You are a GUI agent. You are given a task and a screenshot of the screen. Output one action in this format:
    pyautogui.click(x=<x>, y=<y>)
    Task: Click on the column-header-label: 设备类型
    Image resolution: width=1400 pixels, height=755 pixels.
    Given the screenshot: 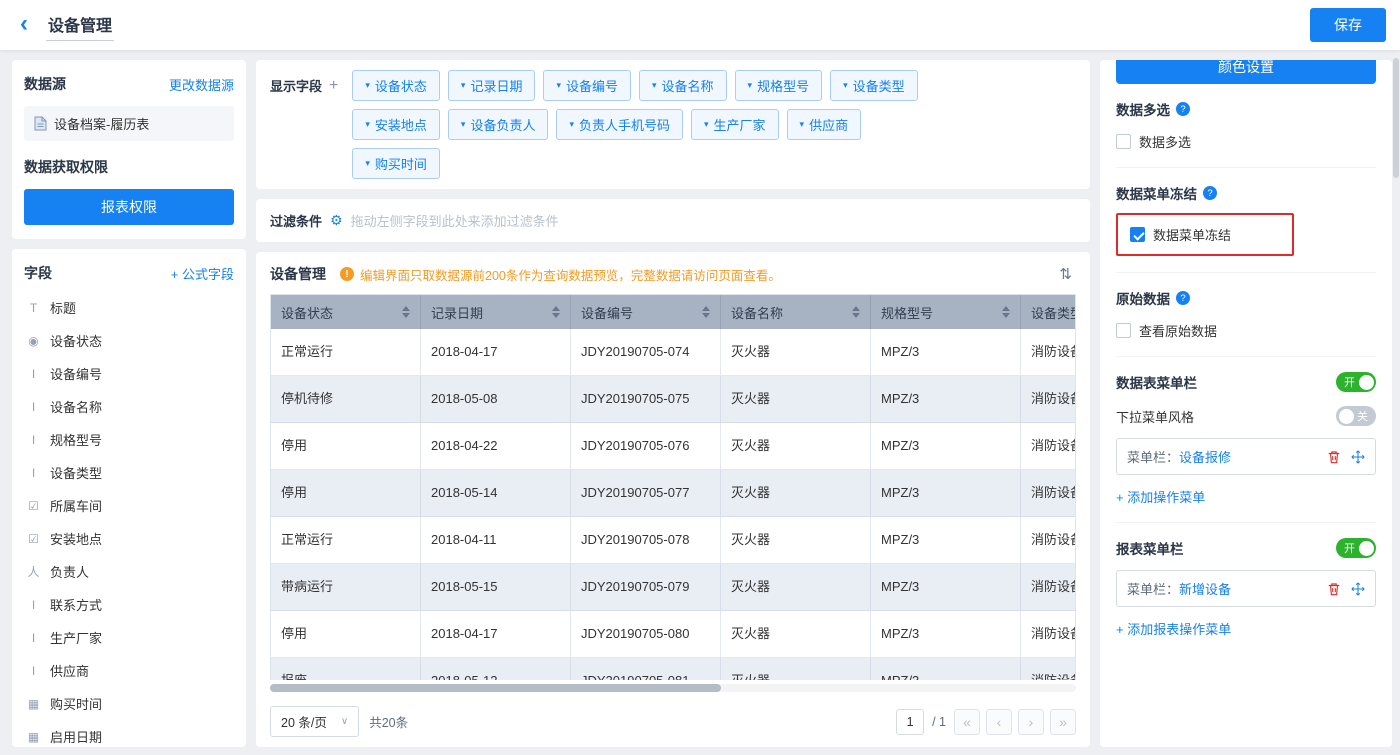 What is the action you would take?
    pyautogui.click(x=1053, y=313)
    